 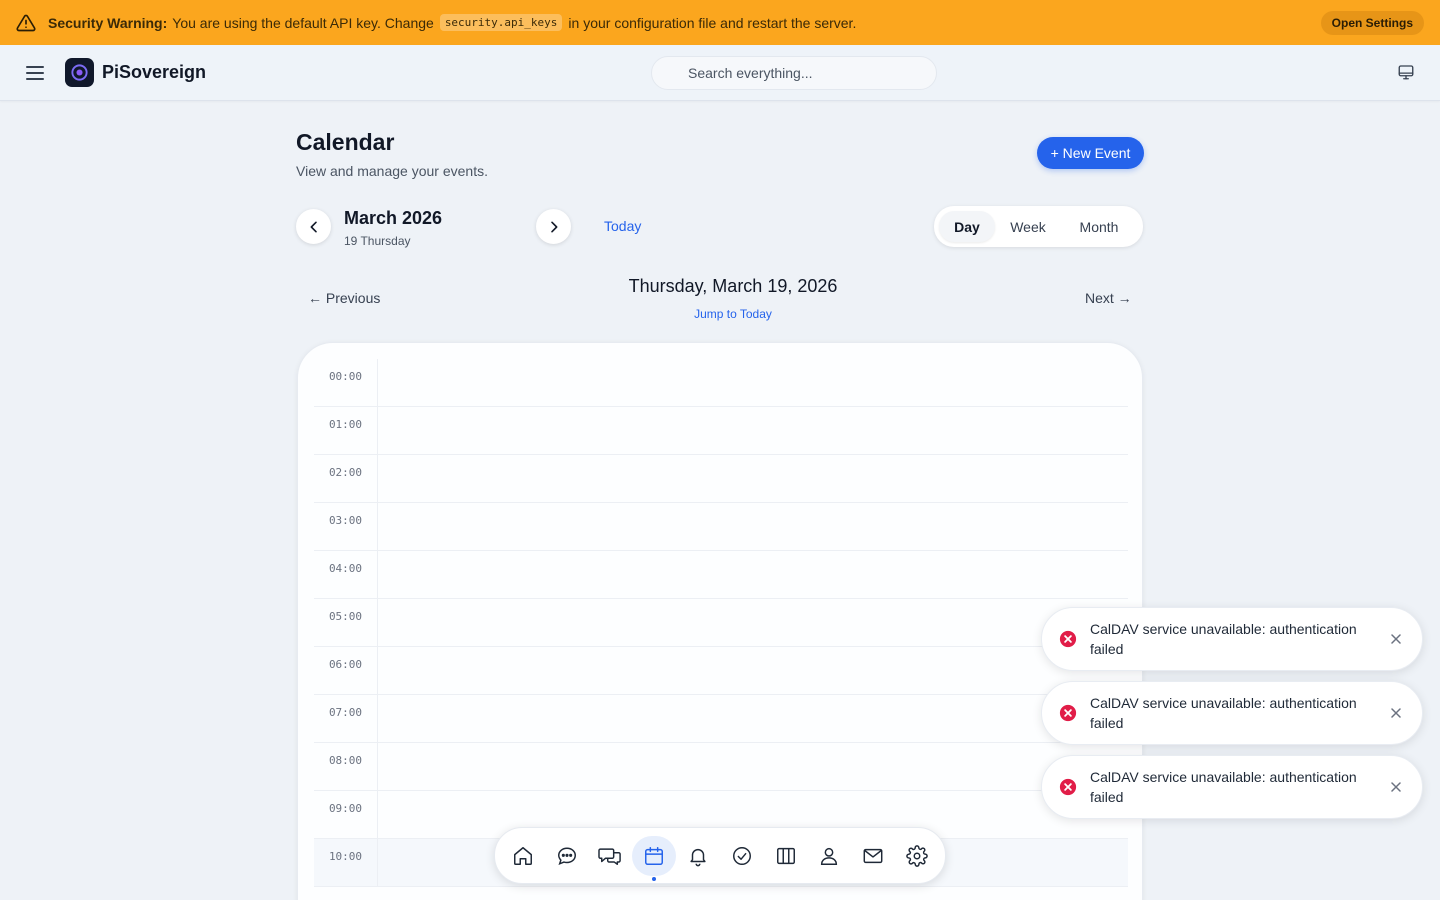 I want to click on hour-label: 06:00, so click(x=346, y=670).